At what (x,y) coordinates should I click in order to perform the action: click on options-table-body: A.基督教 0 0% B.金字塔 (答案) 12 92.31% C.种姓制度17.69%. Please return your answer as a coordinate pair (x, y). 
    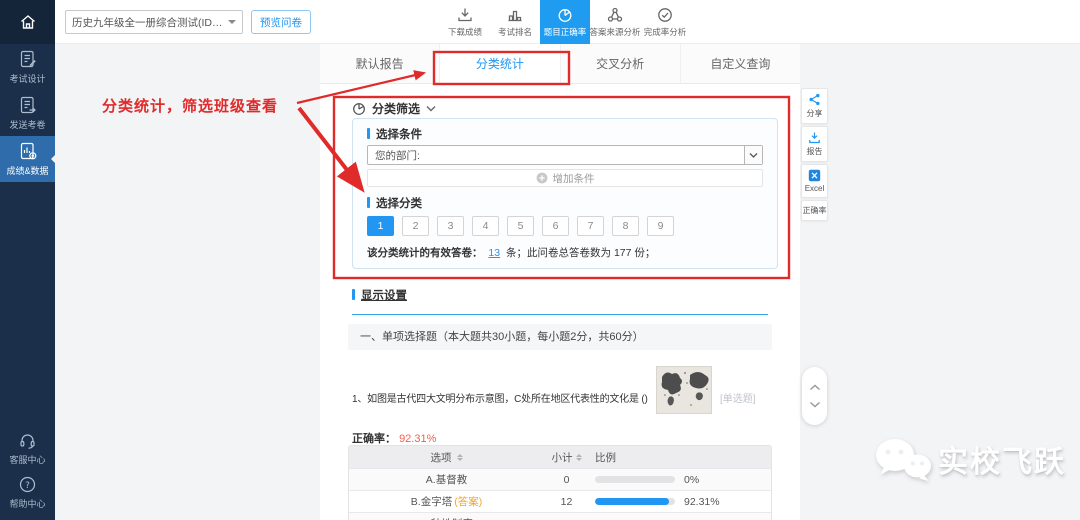
    Looking at the image, I should click on (560, 494).